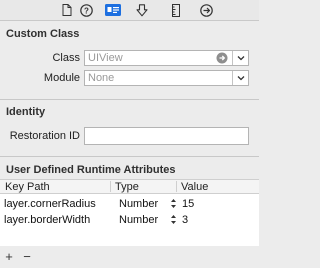  Describe the element at coordinates (47, 220) in the screenshot. I see `key-path-cell: layer.borderWidth` at that location.